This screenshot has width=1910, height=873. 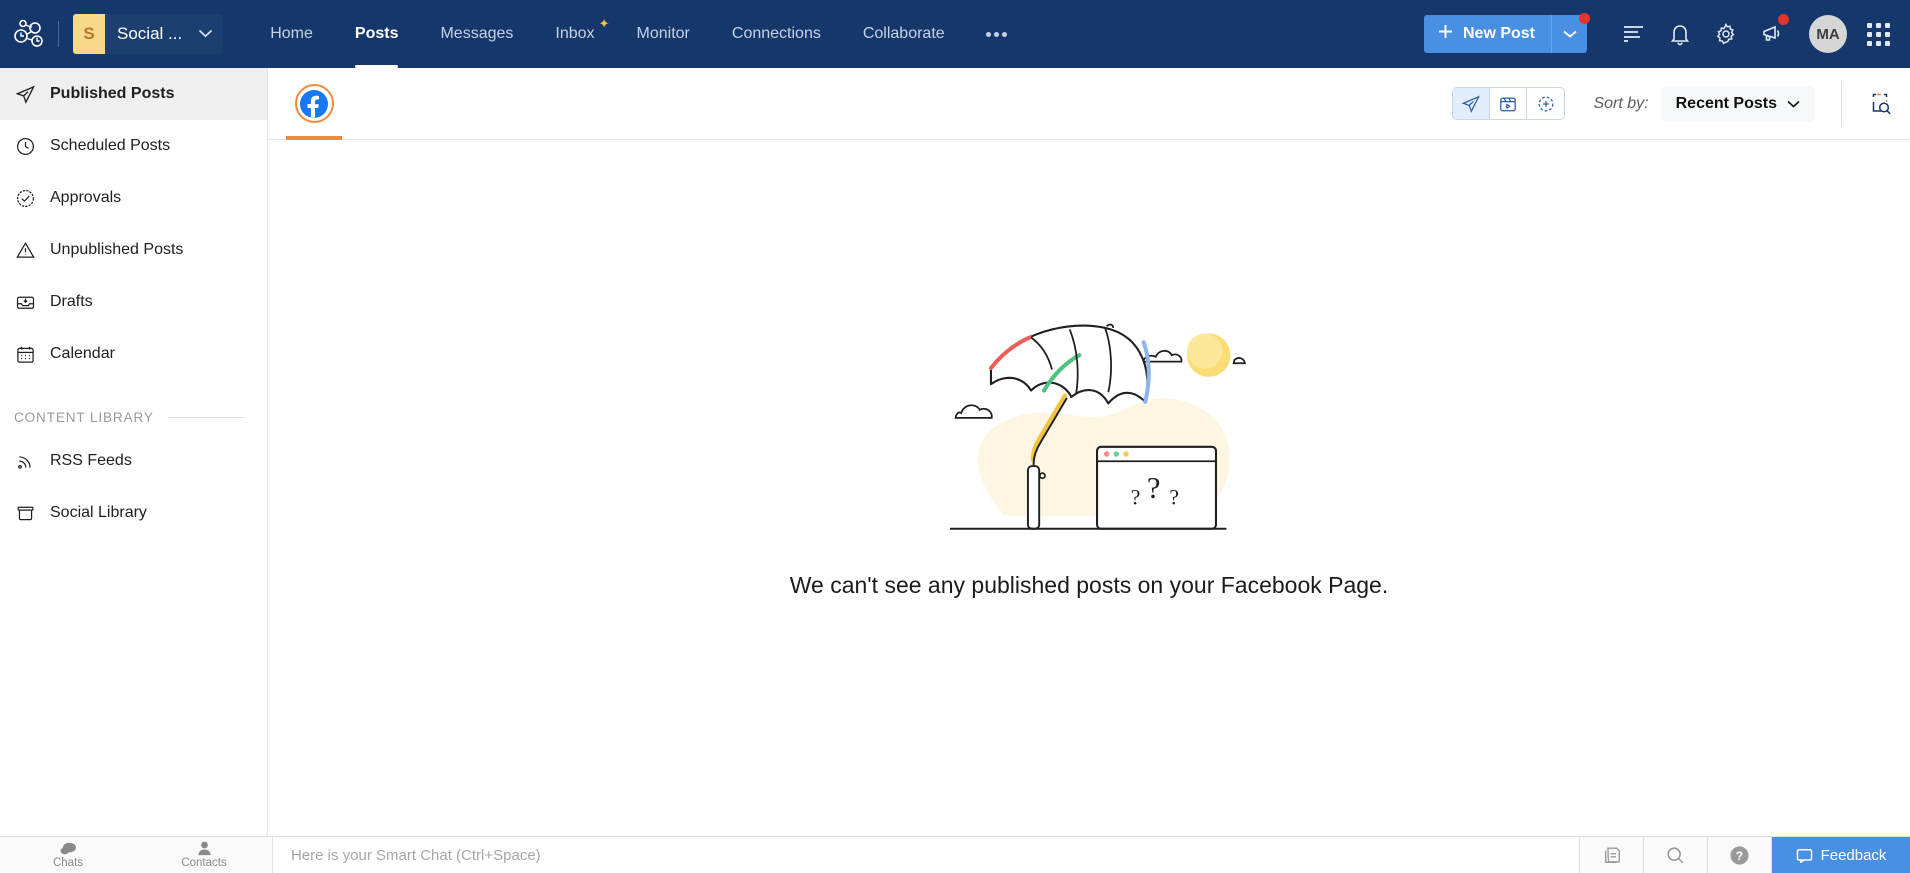 I want to click on nav-item-messages: Messages, so click(x=476, y=34).